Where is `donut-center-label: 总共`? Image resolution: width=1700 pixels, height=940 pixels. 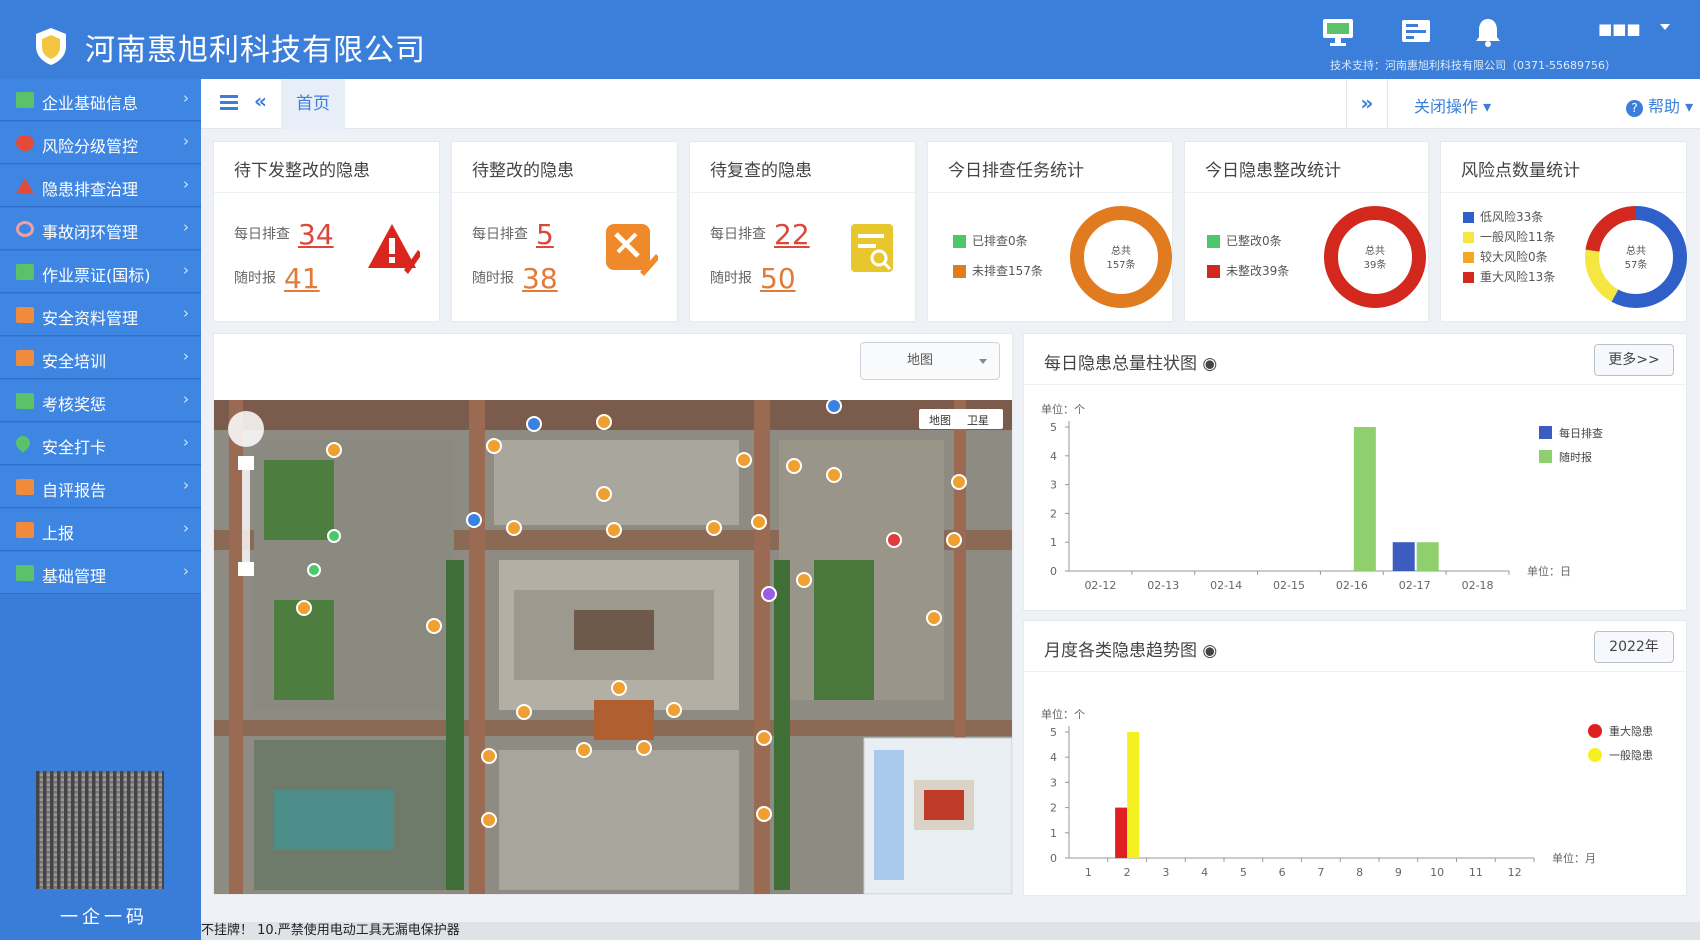
donut-center-label: 总共 is located at coordinates (1121, 250).